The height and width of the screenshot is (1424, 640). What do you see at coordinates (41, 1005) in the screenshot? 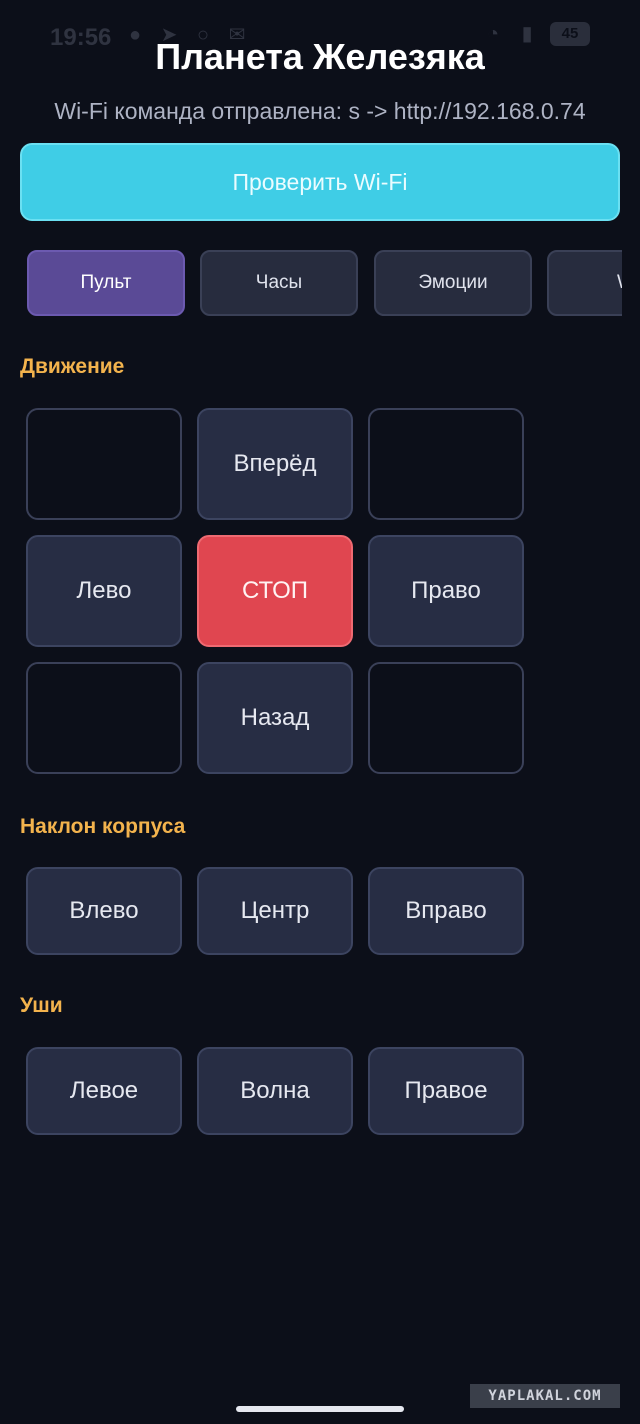
I see `section-ears-title: Уши` at bounding box center [41, 1005].